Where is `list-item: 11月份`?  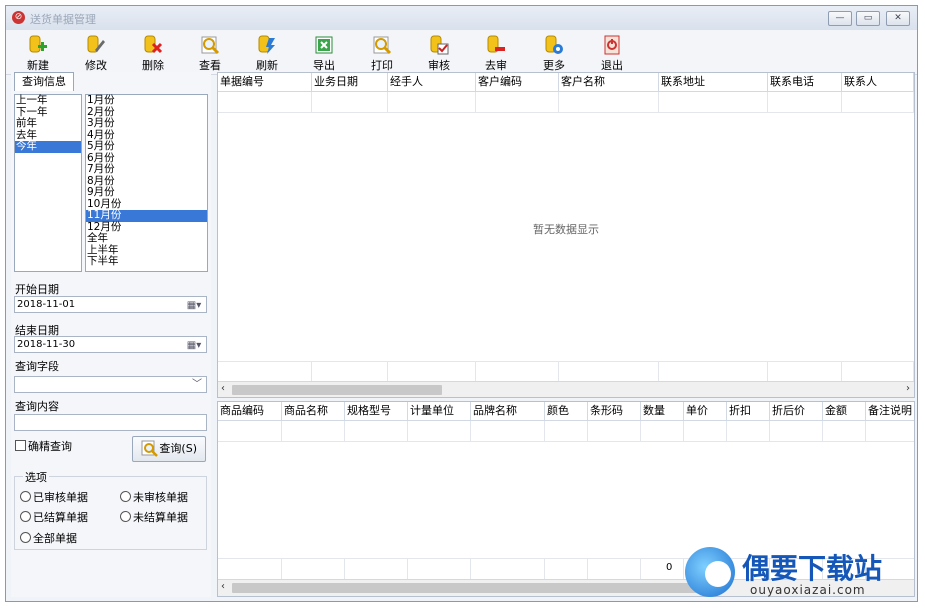
list-item: 11月份 is located at coordinates (146, 215).